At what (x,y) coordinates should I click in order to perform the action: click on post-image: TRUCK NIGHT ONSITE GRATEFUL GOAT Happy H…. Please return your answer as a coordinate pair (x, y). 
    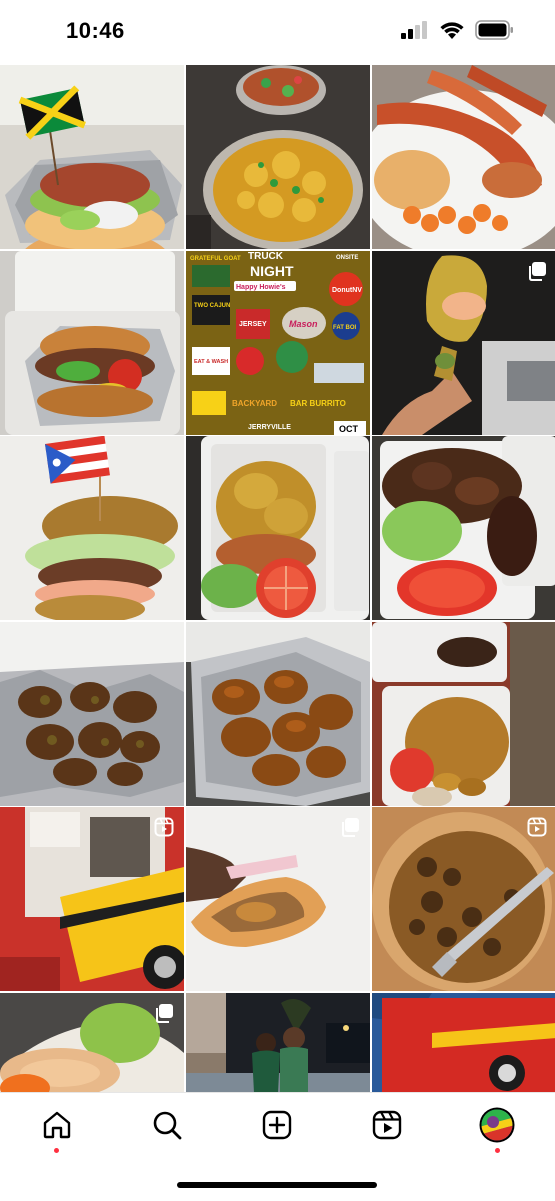
    Looking at the image, I should click on (278, 342).